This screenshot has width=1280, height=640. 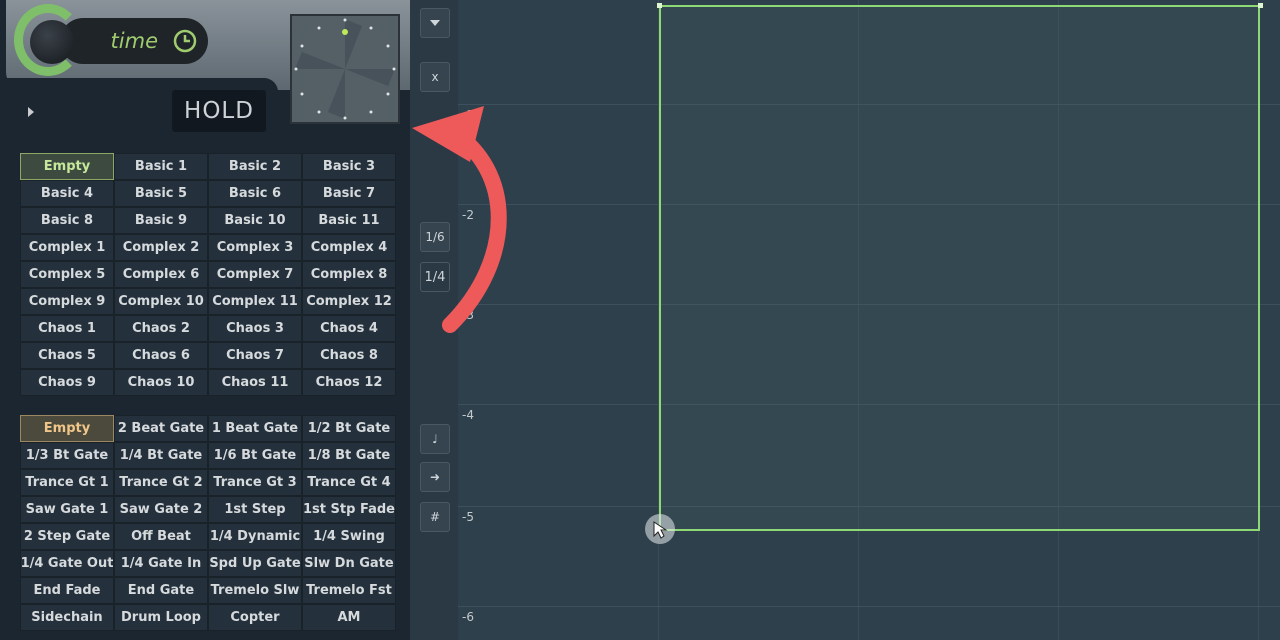 I want to click on arrow-tool-button: ➜, so click(x=435, y=477).